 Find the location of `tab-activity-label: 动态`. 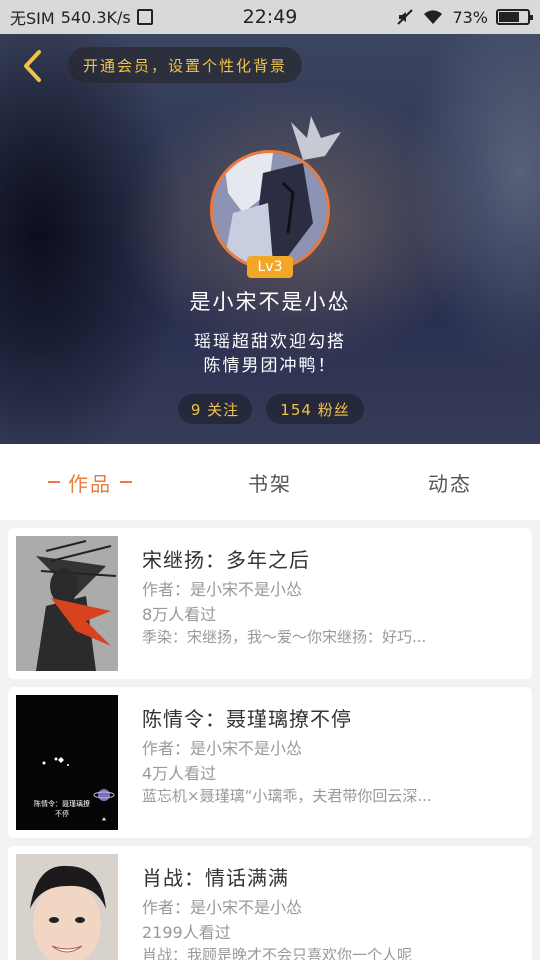

tab-activity-label: 动态 is located at coordinates (450, 483).